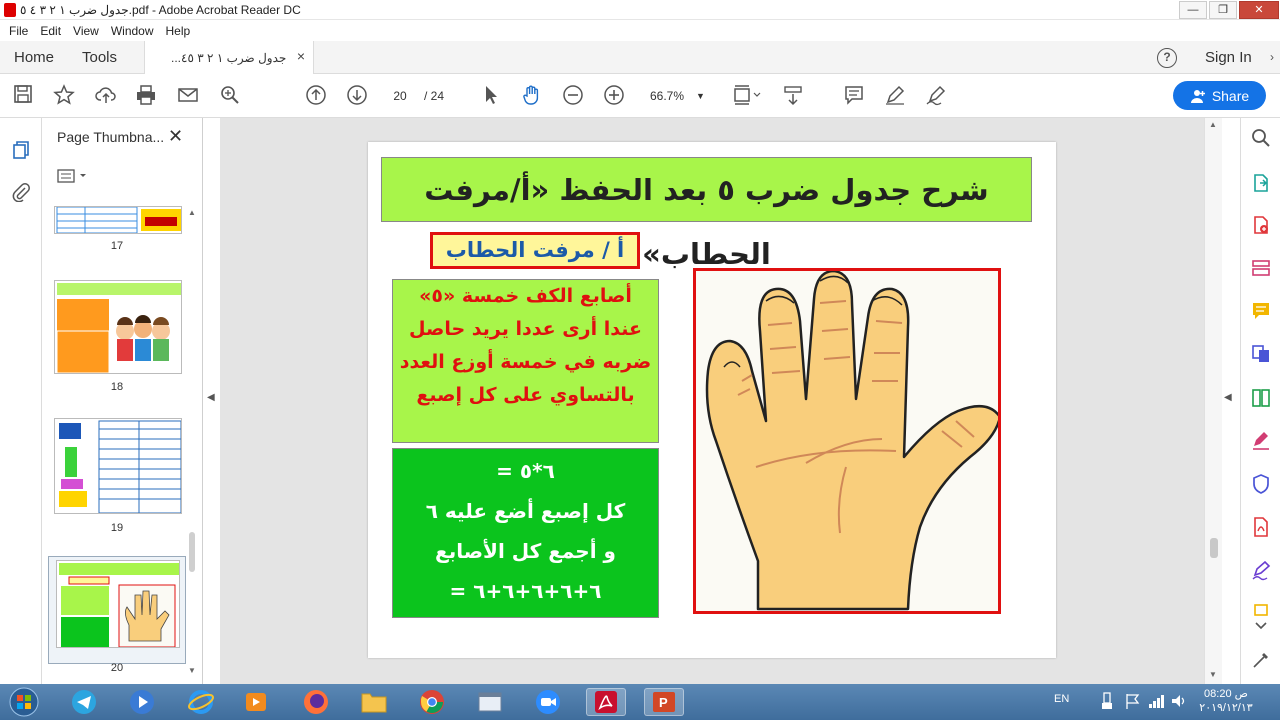 The image size is (1280, 720). I want to click on example-line-4: ٦+٦+٦+٦+٦ =, so click(525, 591).